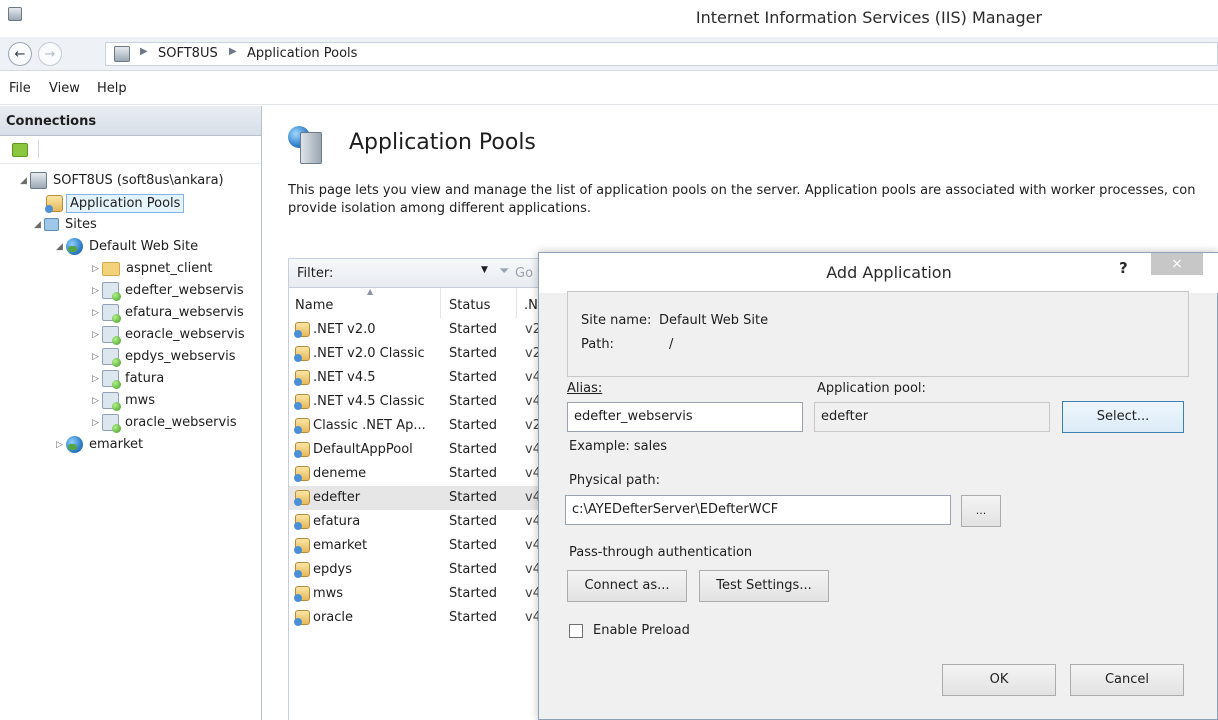 The image size is (1218, 720). Describe the element at coordinates (609, 88) in the screenshot. I see `menu-bar: File View Help` at that location.